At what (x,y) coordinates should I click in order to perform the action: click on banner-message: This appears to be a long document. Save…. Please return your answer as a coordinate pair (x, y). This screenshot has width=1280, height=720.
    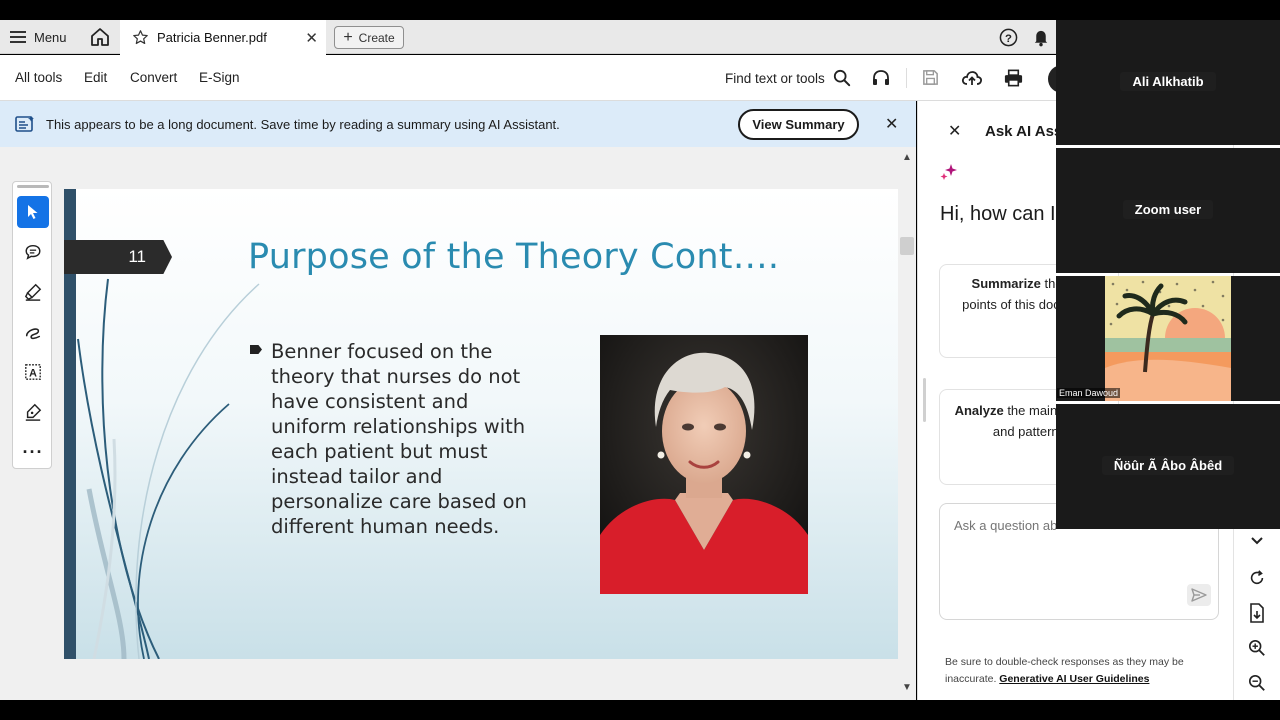
    Looking at the image, I should click on (303, 124).